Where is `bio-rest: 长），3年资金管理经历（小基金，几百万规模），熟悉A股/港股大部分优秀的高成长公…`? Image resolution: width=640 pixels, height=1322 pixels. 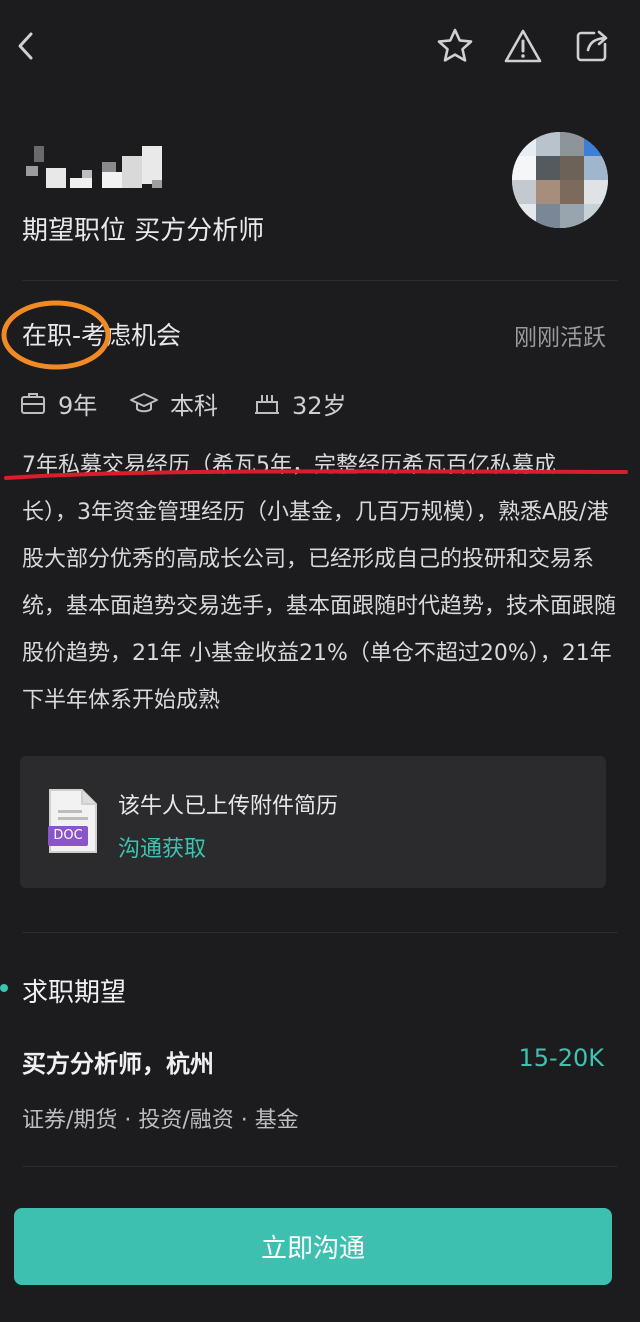 bio-rest: 长），3年资金管理经历（小基金，几百万规模），熟悉A股/港股大部分优秀的高成长公… is located at coordinates (319, 606).